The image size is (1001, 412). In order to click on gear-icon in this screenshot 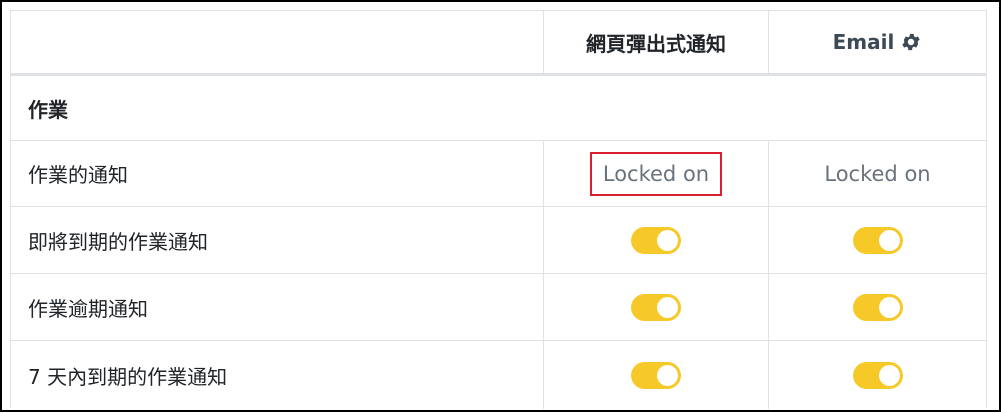, I will do `click(911, 42)`.